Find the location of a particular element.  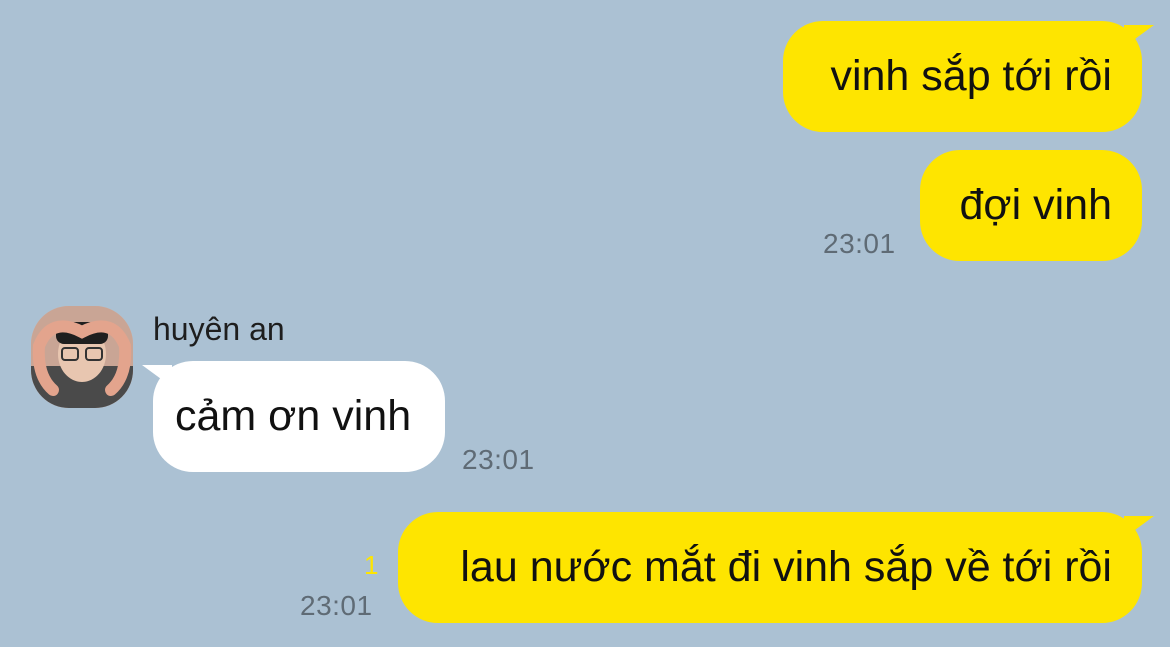

outgoing-message-bubble: lau nước mắt đi vinh sắp về tới rồi is located at coordinates (770, 567).